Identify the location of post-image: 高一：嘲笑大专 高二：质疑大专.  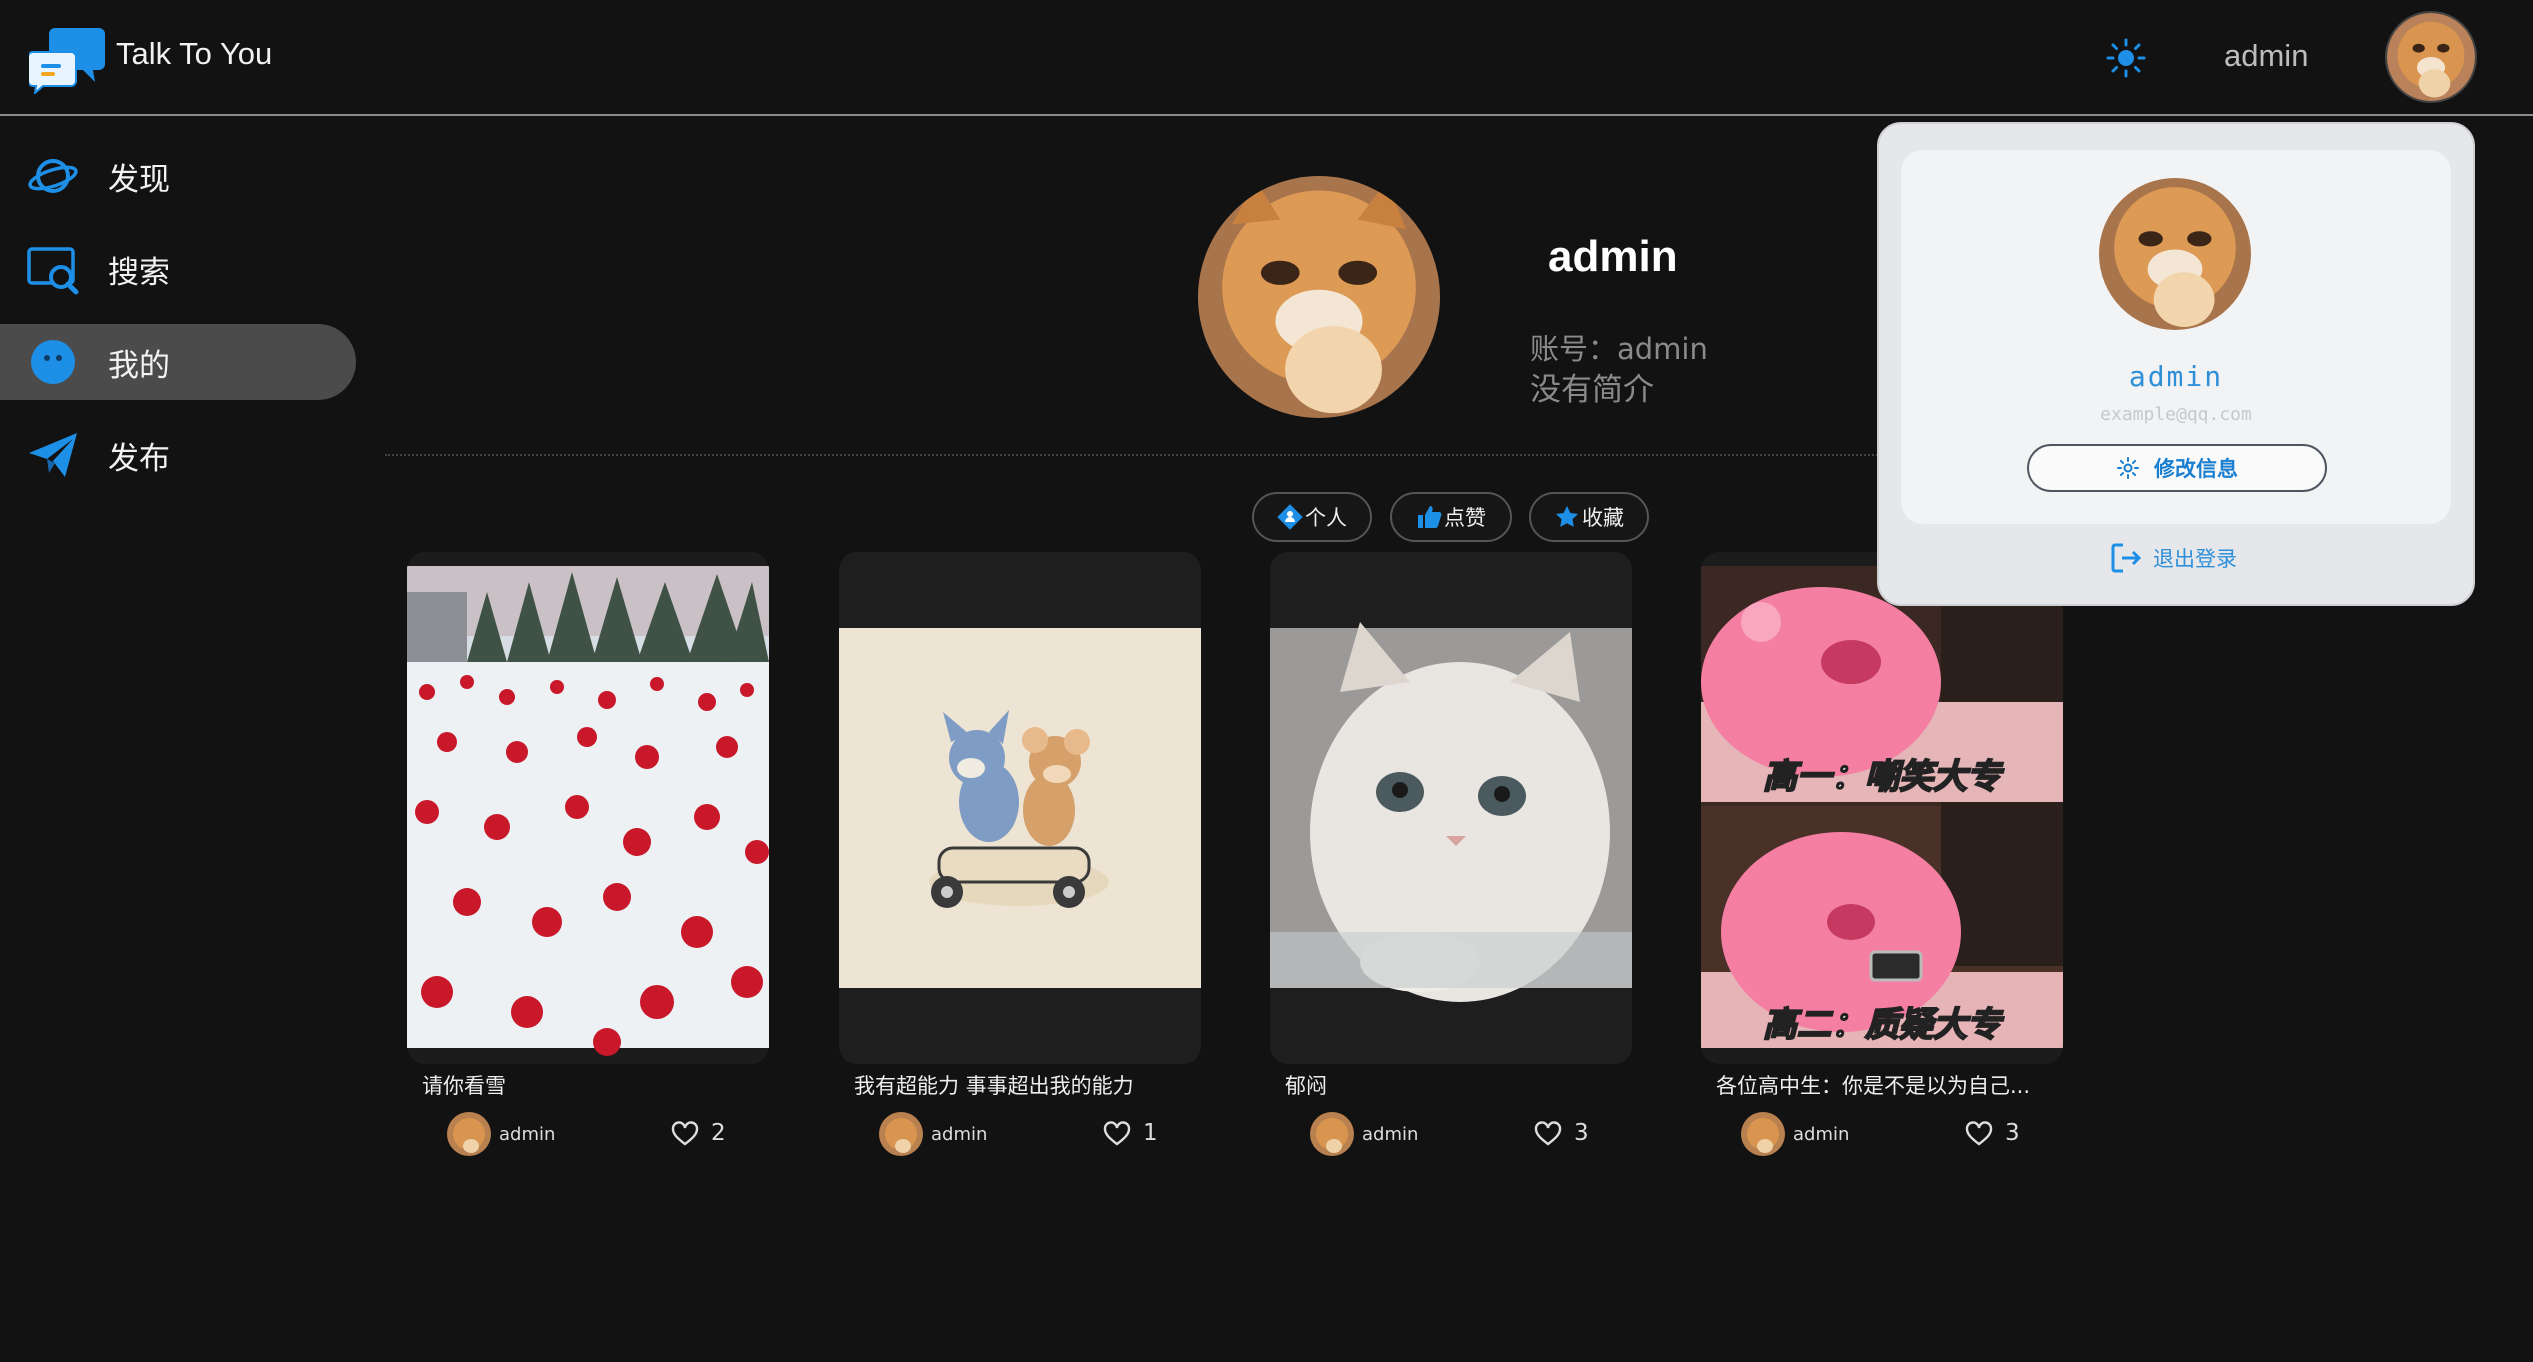
(1882, 808).